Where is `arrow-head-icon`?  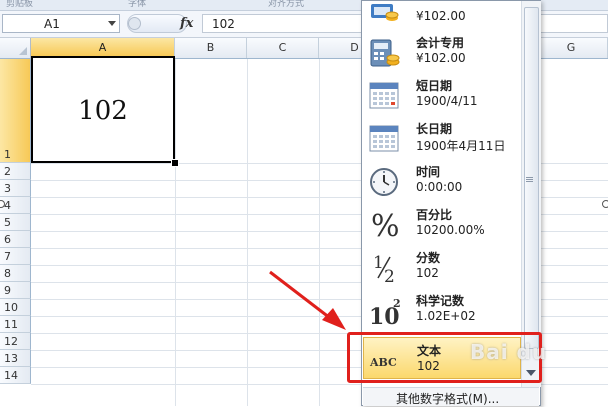
arrow-head-icon is located at coordinates (334, 319).